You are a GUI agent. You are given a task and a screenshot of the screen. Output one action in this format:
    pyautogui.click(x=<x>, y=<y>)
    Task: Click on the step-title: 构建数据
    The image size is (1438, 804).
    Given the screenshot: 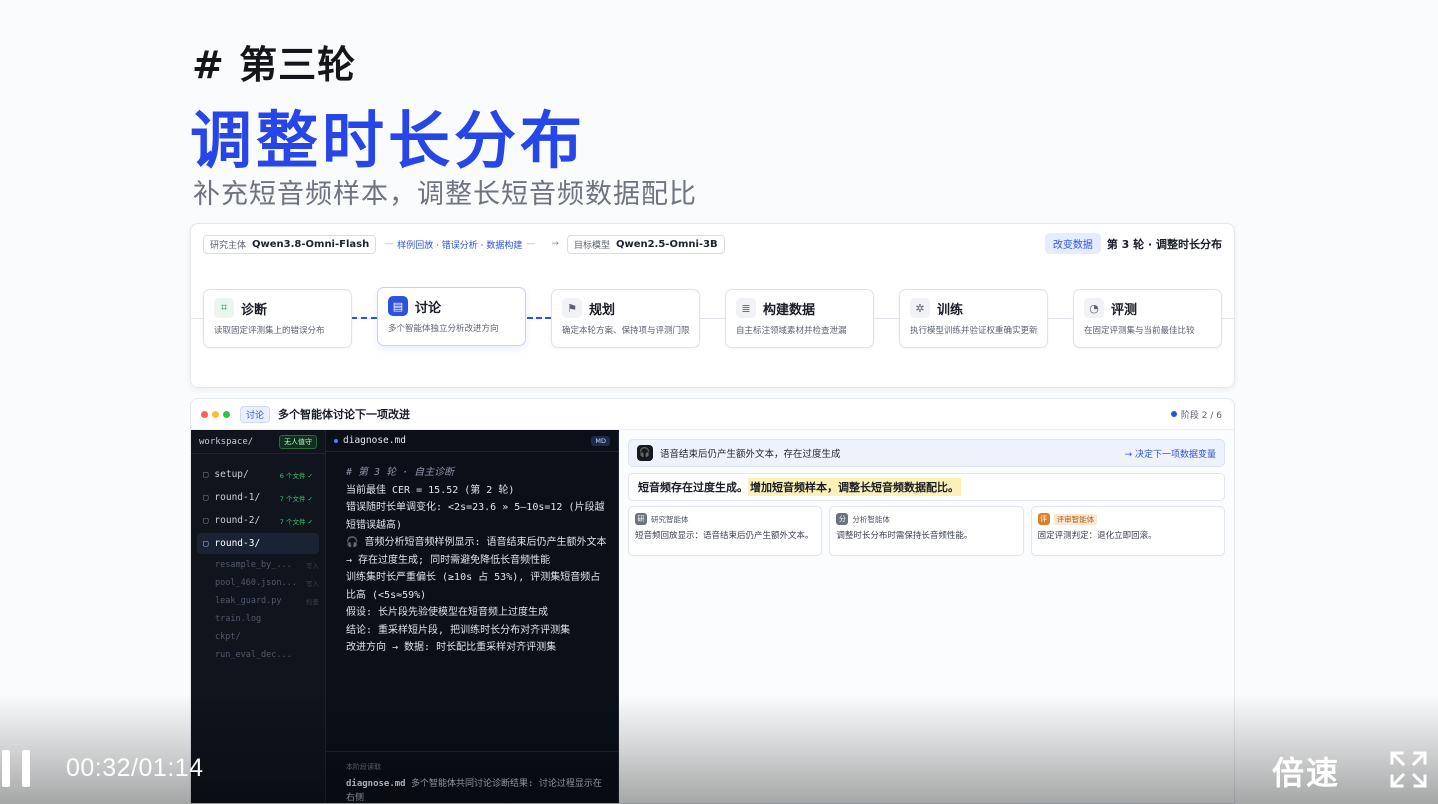 What is the action you would take?
    pyautogui.click(x=789, y=310)
    